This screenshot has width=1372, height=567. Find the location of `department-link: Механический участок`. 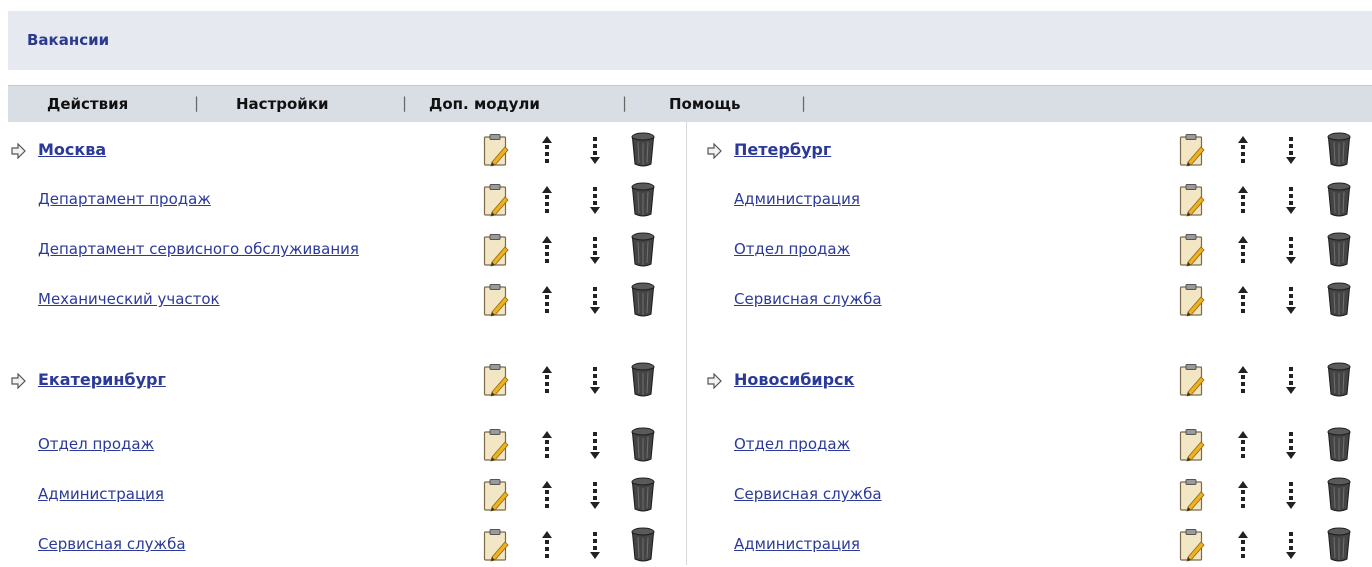

department-link: Механический участок is located at coordinates (129, 299).